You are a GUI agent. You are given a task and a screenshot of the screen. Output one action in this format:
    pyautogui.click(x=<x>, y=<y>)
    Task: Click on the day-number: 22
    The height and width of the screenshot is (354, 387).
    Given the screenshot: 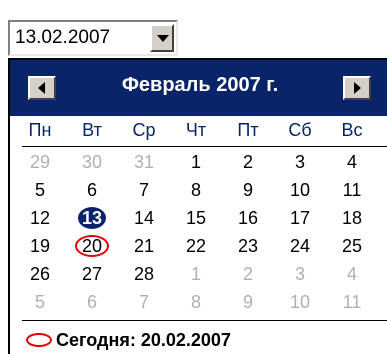 What is the action you would take?
    pyautogui.click(x=196, y=246)
    